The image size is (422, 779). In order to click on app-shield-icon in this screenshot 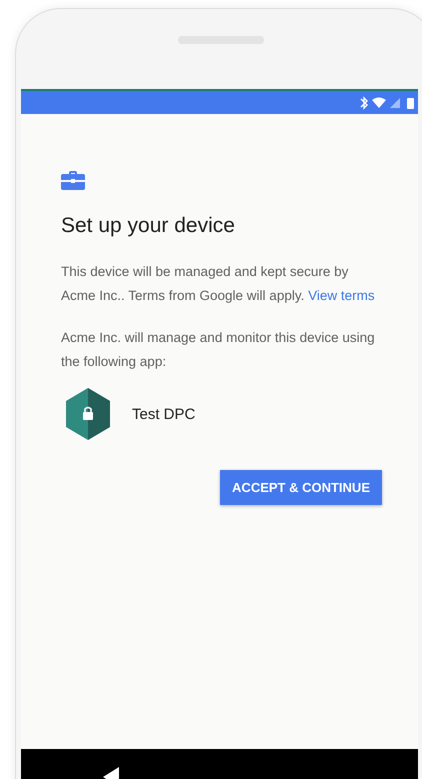, I will do `click(88, 414)`.